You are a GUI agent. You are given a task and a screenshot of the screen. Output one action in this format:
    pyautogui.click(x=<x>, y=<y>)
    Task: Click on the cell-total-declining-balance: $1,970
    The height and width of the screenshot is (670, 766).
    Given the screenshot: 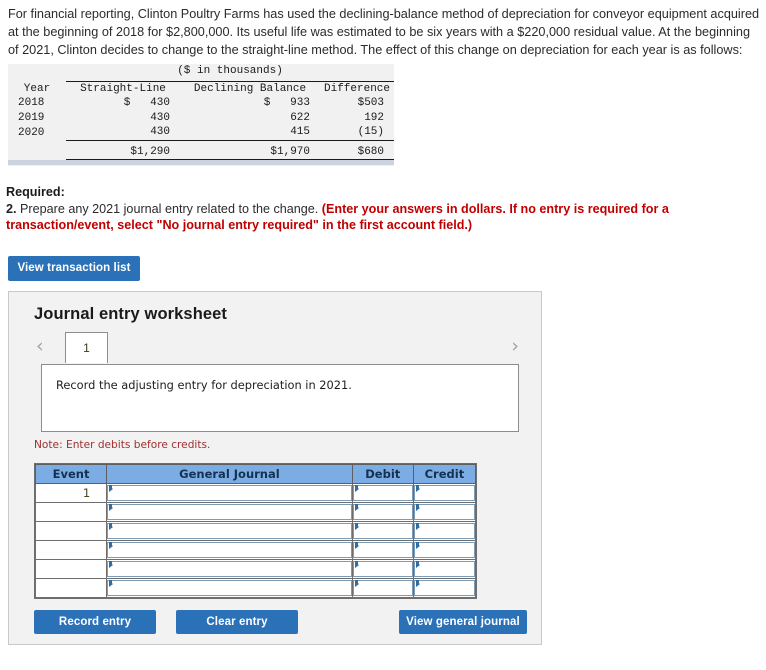 What is the action you would take?
    pyautogui.click(x=250, y=153)
    